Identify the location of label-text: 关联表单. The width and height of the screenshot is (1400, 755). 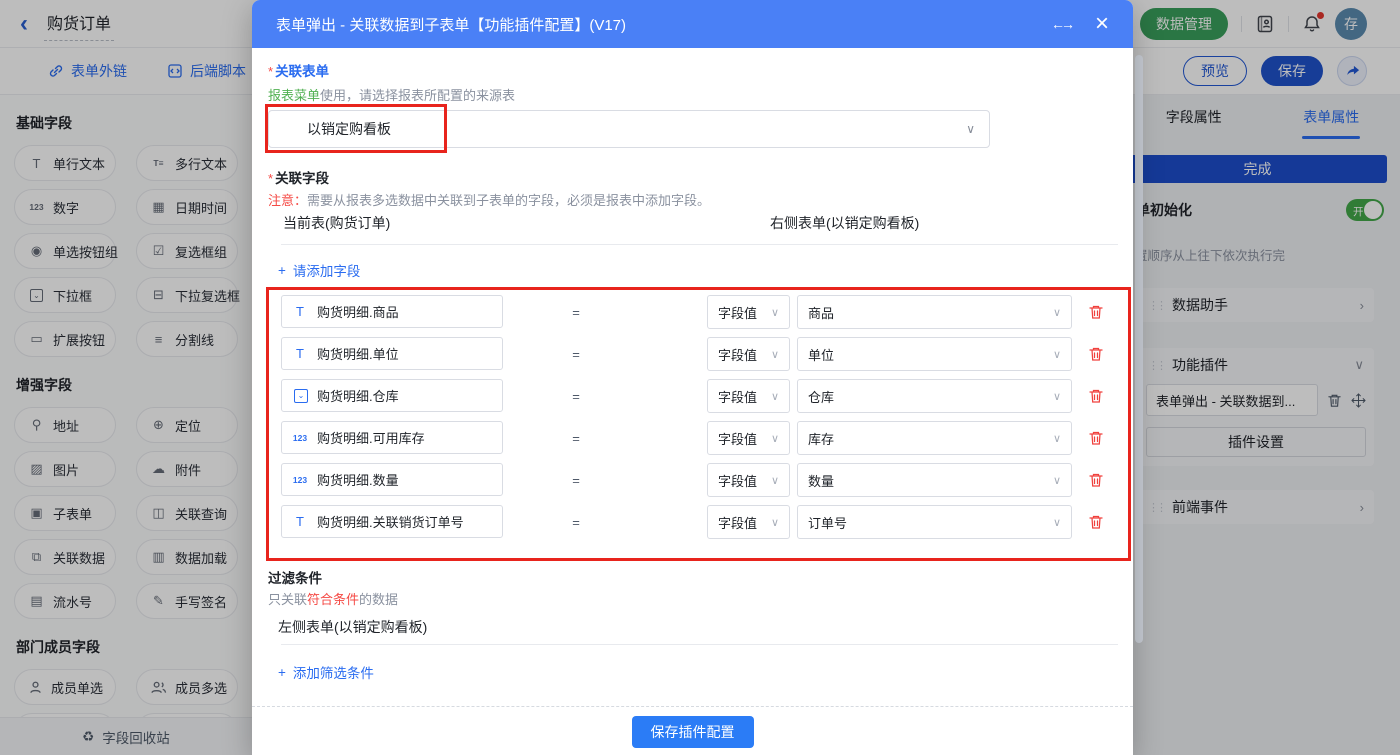
(302, 71).